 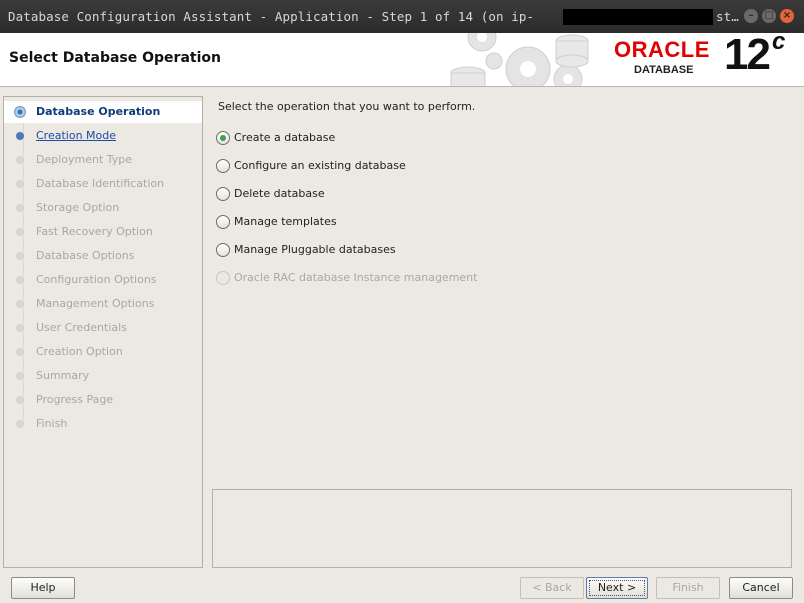 I want to click on step-management-options: Management Options, so click(x=103, y=304).